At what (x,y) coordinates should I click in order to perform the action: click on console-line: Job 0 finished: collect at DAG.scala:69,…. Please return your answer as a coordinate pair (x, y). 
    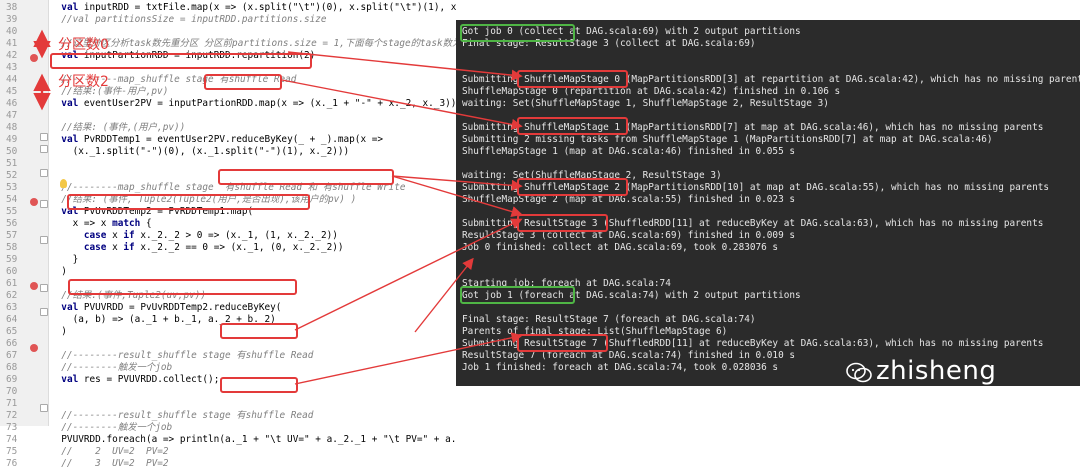
    Looking at the image, I should click on (620, 247).